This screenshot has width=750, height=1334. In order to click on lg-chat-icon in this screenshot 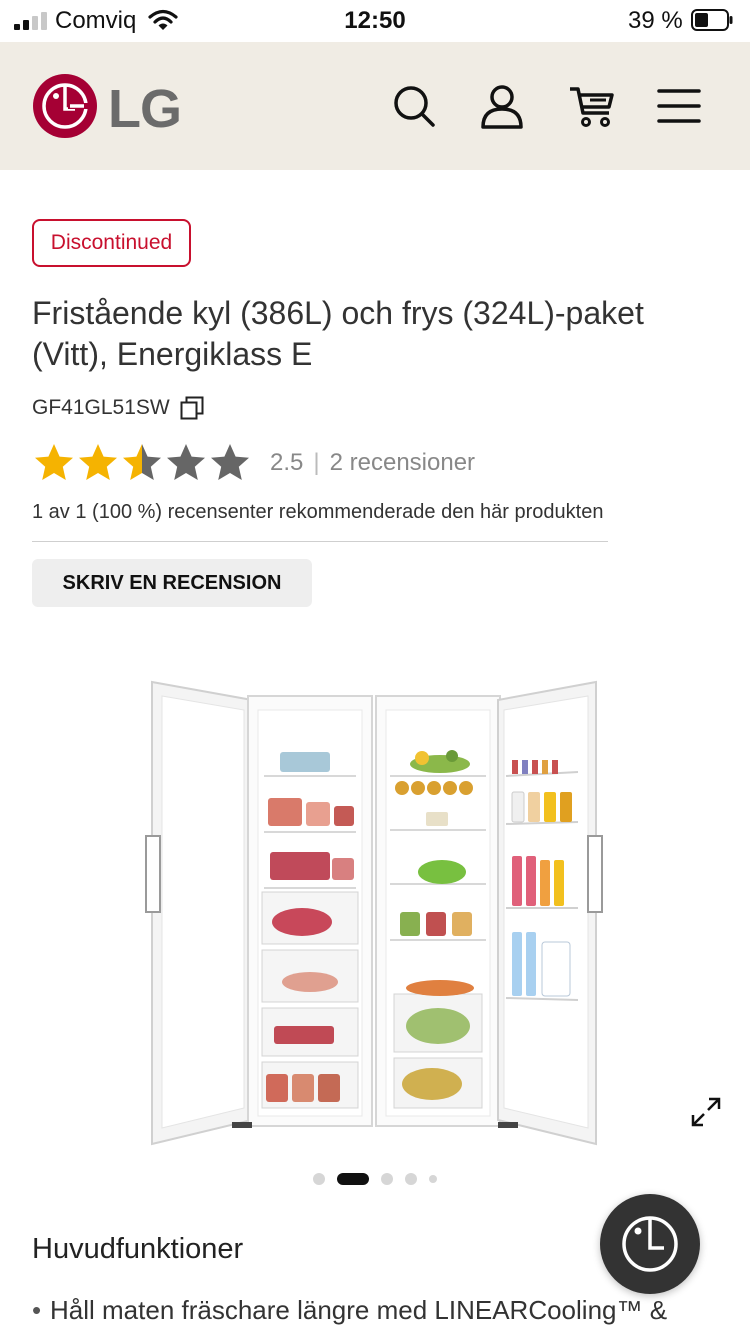, I will do `click(650, 1244)`.